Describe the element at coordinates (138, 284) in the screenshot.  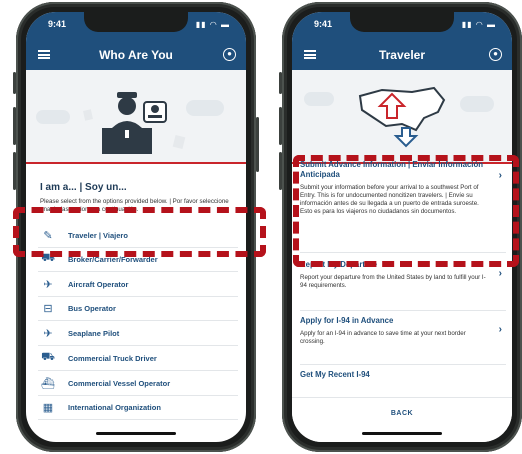
I see `list-item: ✈ Aircraft Operator` at that location.